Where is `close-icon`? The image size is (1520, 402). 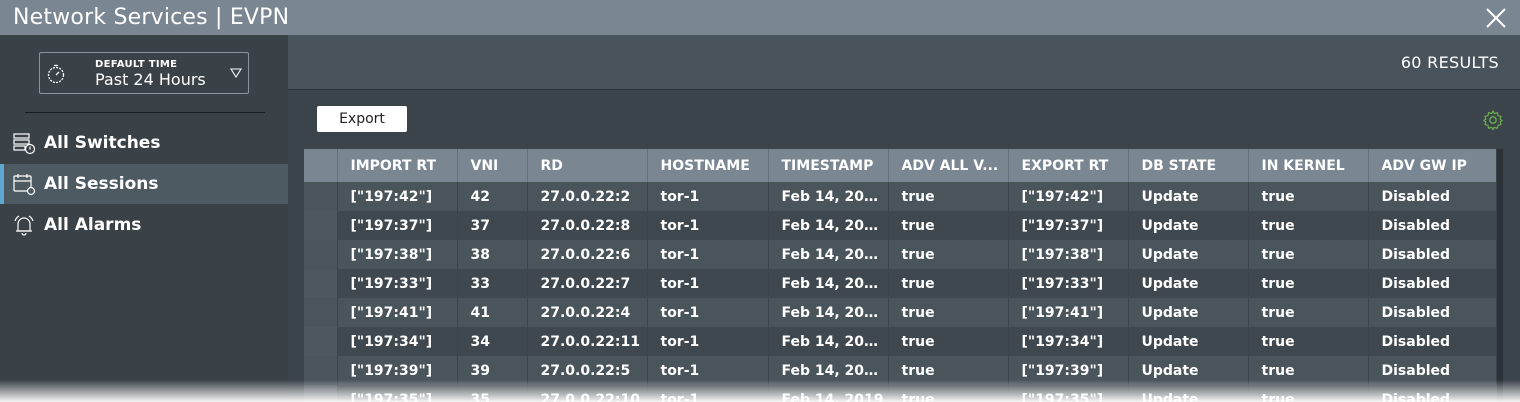
close-icon is located at coordinates (1496, 18).